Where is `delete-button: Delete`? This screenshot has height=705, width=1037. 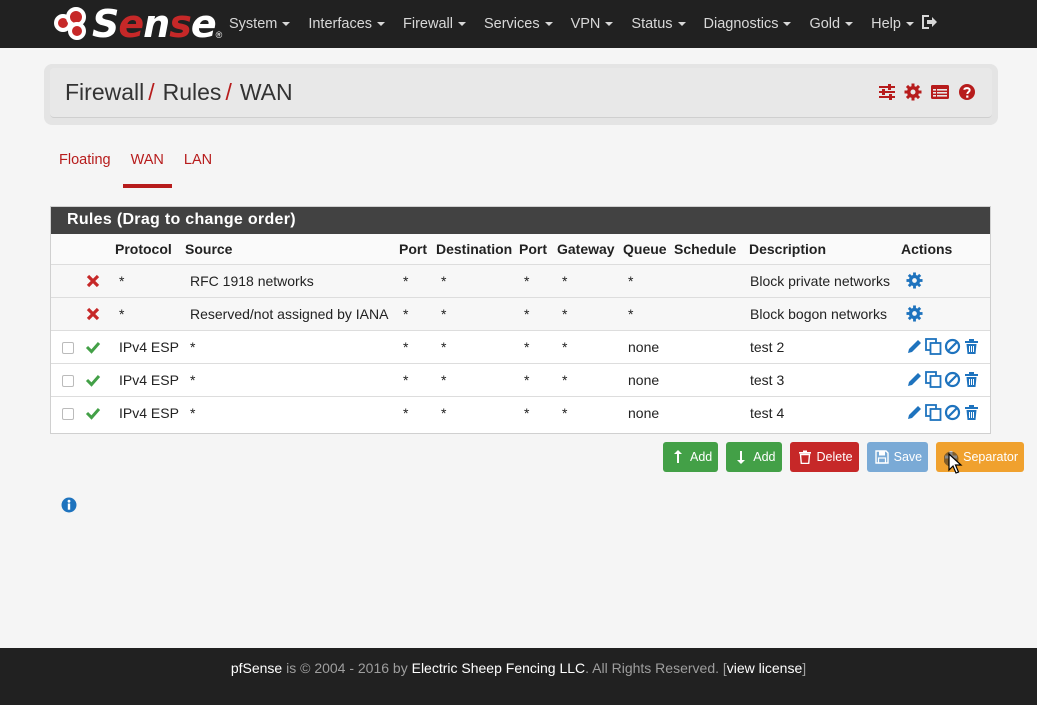
delete-button: Delete is located at coordinates (824, 457).